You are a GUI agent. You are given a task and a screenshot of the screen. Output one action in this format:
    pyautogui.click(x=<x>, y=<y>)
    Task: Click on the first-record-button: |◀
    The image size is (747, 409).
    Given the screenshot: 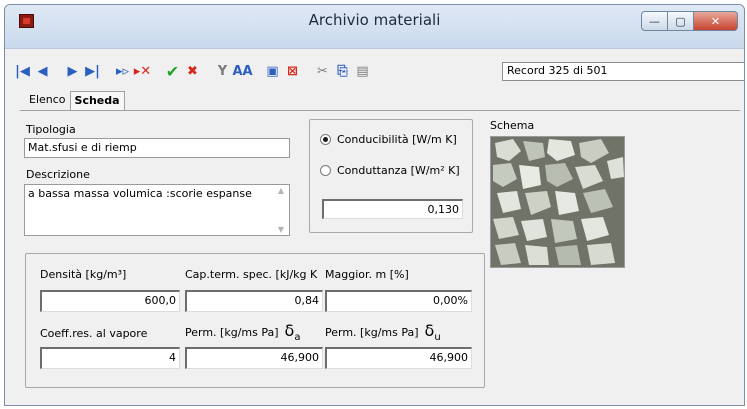 What is the action you would take?
    pyautogui.click(x=22, y=71)
    